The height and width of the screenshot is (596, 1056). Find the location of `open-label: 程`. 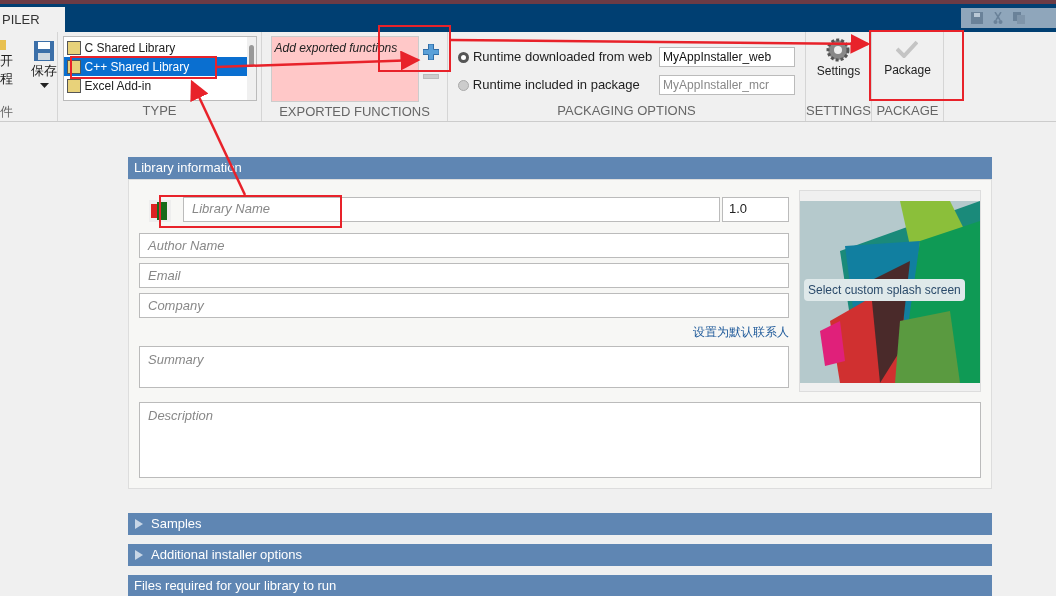

open-label: 程 is located at coordinates (6, 79).